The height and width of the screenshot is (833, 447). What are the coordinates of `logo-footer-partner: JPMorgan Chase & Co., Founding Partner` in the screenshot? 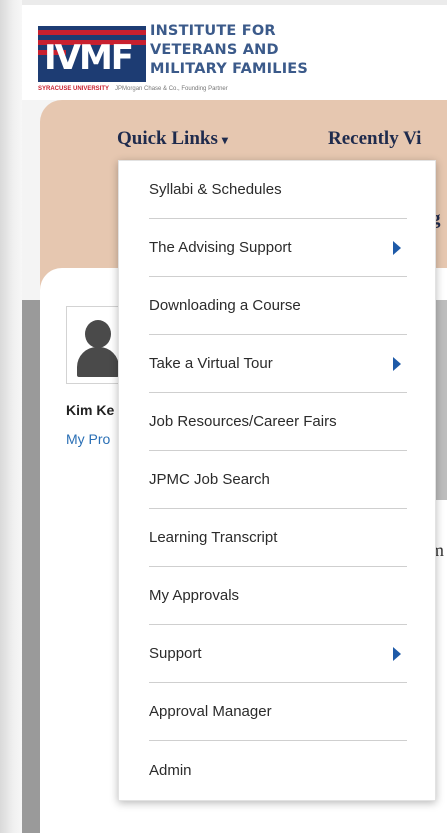 It's located at (171, 89).